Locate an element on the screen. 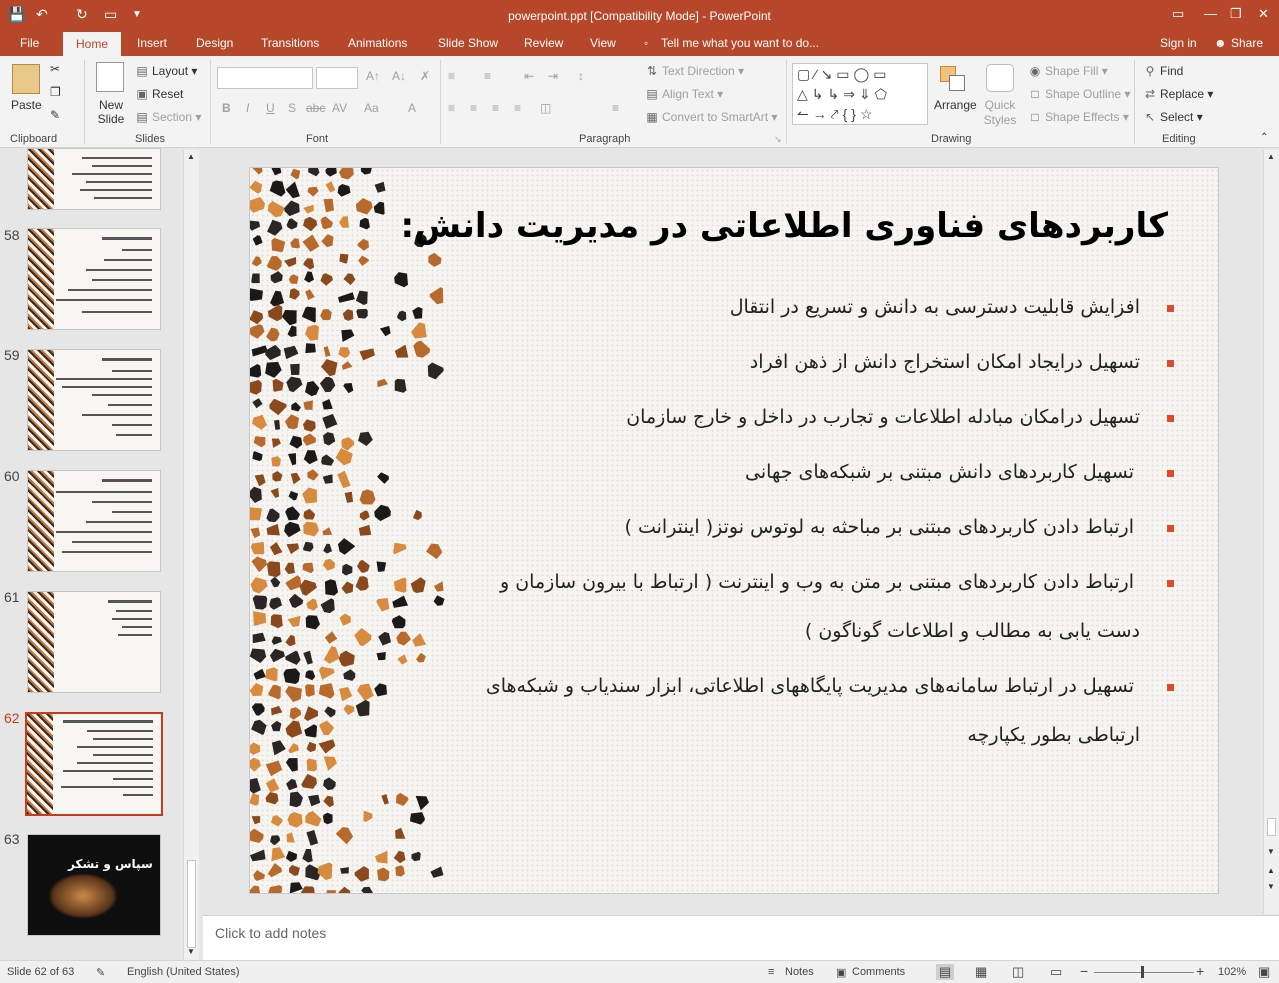 The width and height of the screenshot is (1279, 983). tab-transitions: Transitions is located at coordinates (290, 43).